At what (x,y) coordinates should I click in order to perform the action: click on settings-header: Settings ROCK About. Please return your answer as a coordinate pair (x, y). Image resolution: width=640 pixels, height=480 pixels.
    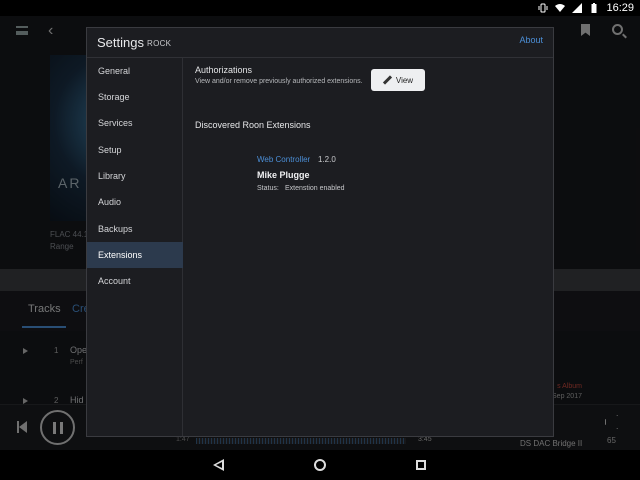
    Looking at the image, I should click on (320, 43).